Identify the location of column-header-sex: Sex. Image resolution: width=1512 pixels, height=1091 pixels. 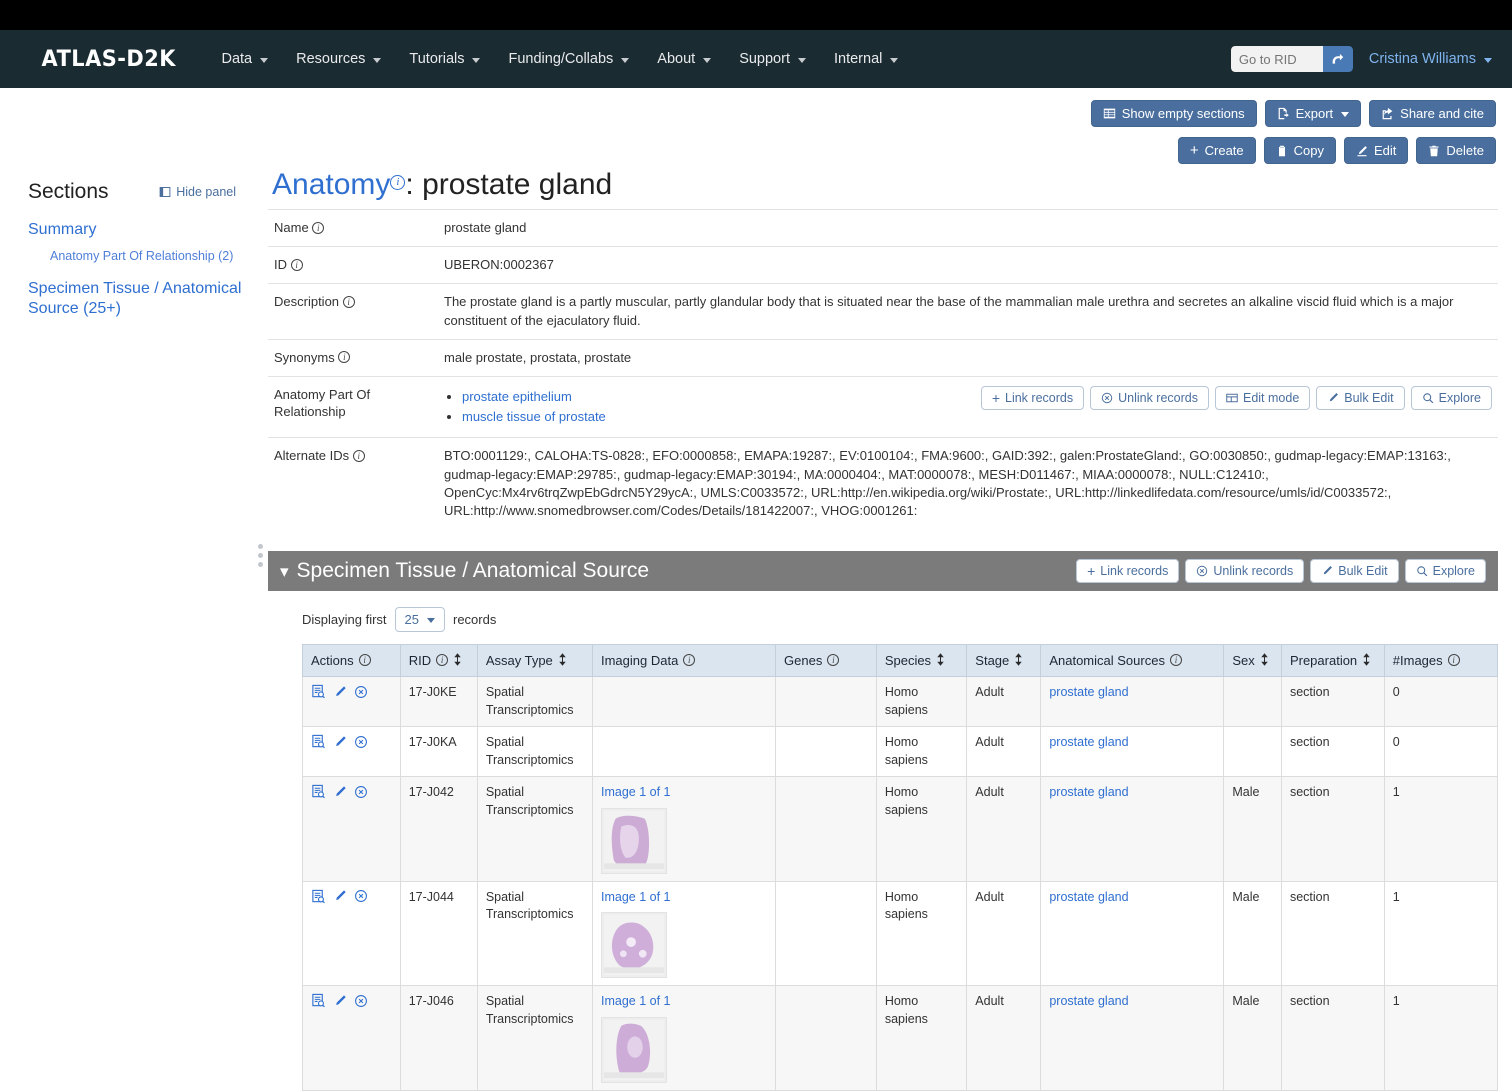
(1252, 661).